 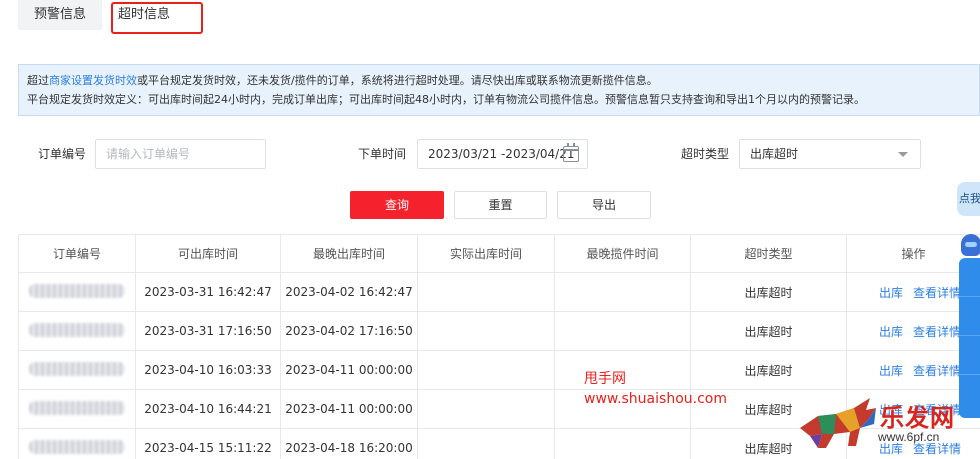 What do you see at coordinates (909, 437) in the screenshot?
I see `watermark-logo-url: www.6pf.cn` at bounding box center [909, 437].